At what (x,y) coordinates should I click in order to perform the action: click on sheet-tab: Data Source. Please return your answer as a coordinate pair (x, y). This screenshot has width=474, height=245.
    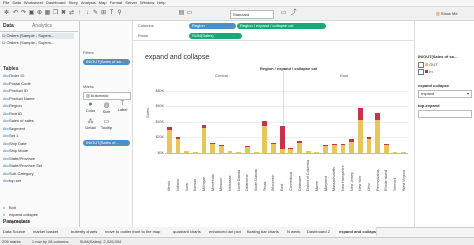
    Looking at the image, I should click on (15, 231).